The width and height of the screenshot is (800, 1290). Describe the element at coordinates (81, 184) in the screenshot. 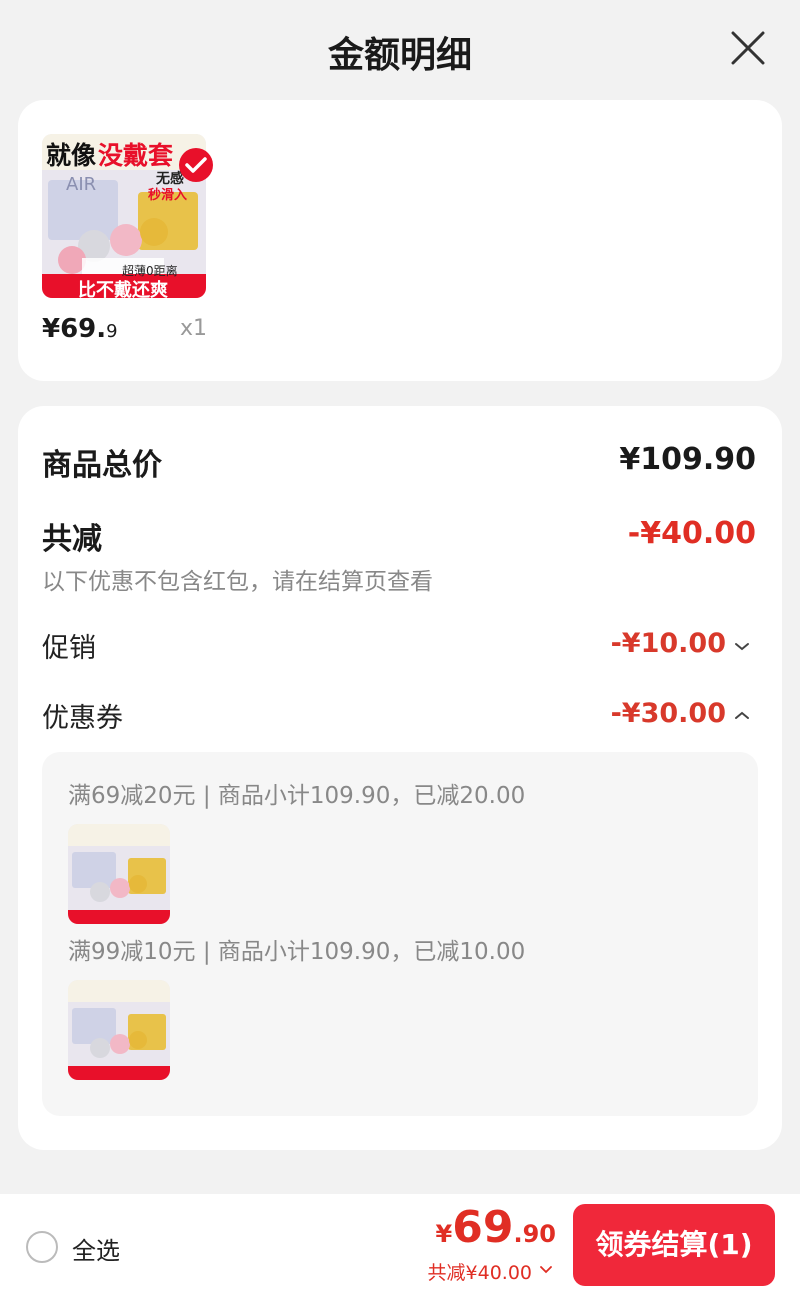

I see `image-brand: AIR` at that location.